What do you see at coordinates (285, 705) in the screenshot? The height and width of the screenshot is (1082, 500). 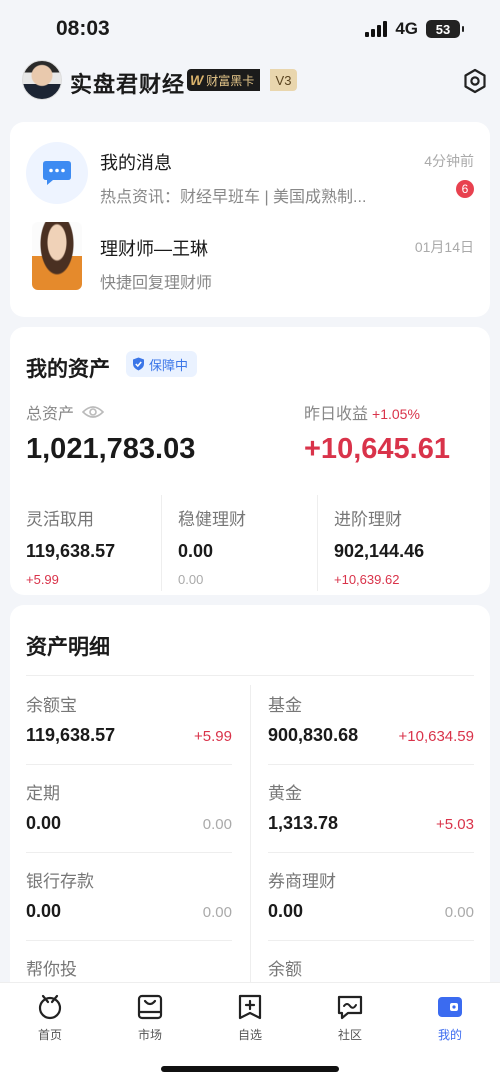 I see `detail-label: 基金` at bounding box center [285, 705].